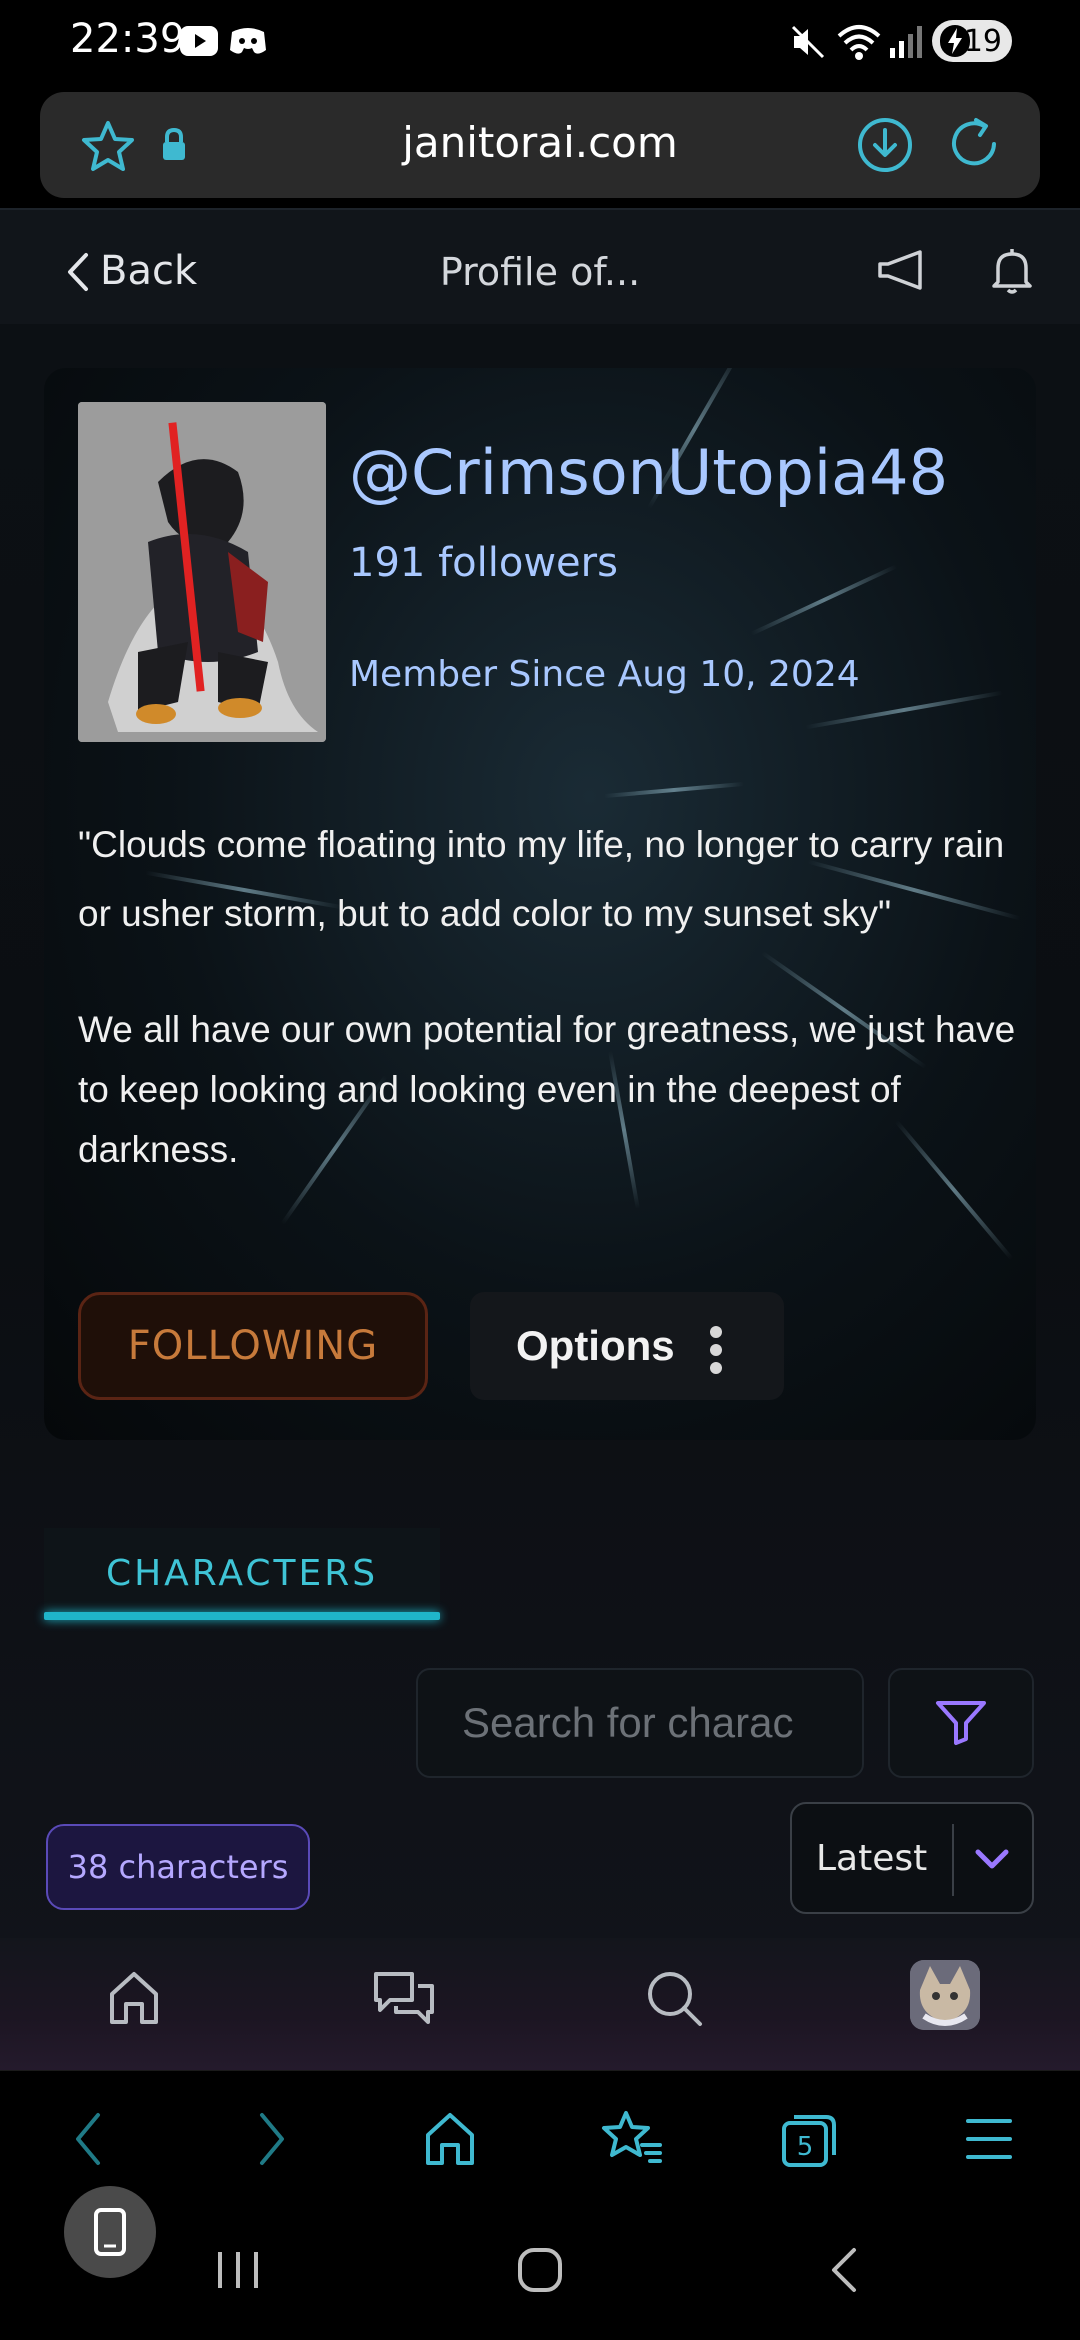 The image size is (1080, 2340). What do you see at coordinates (540, 42) in the screenshot?
I see `status-bar: 22:39 19` at bounding box center [540, 42].